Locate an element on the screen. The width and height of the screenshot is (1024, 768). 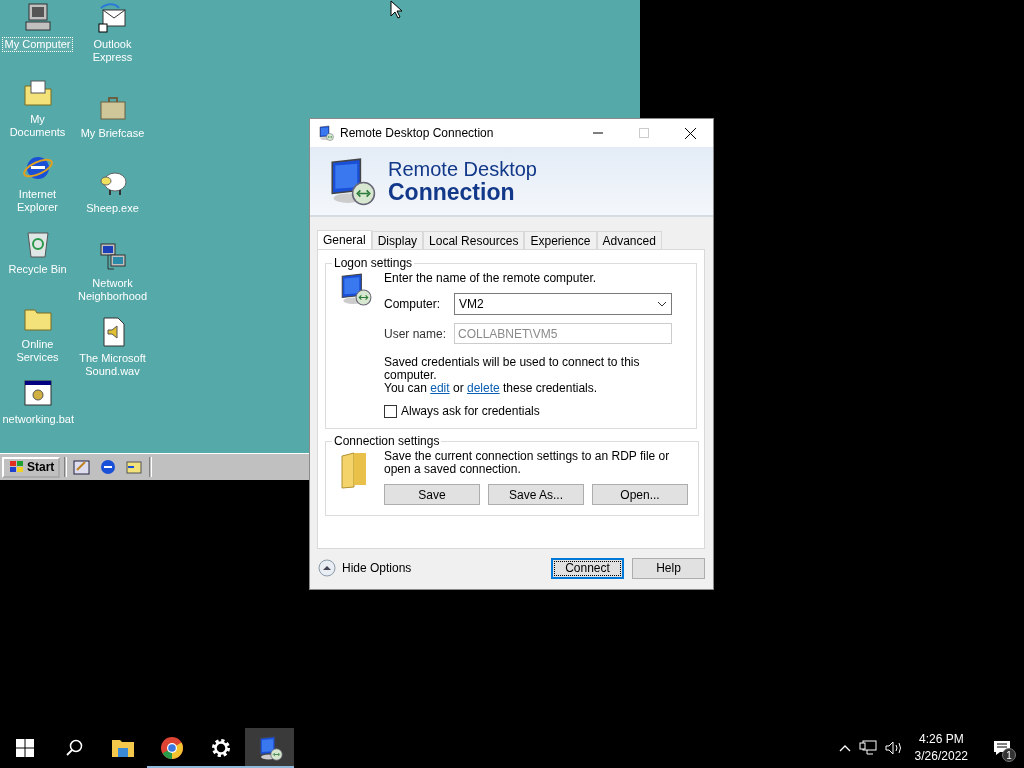
date-text: 3/26/2022 is located at coordinates (941, 756).